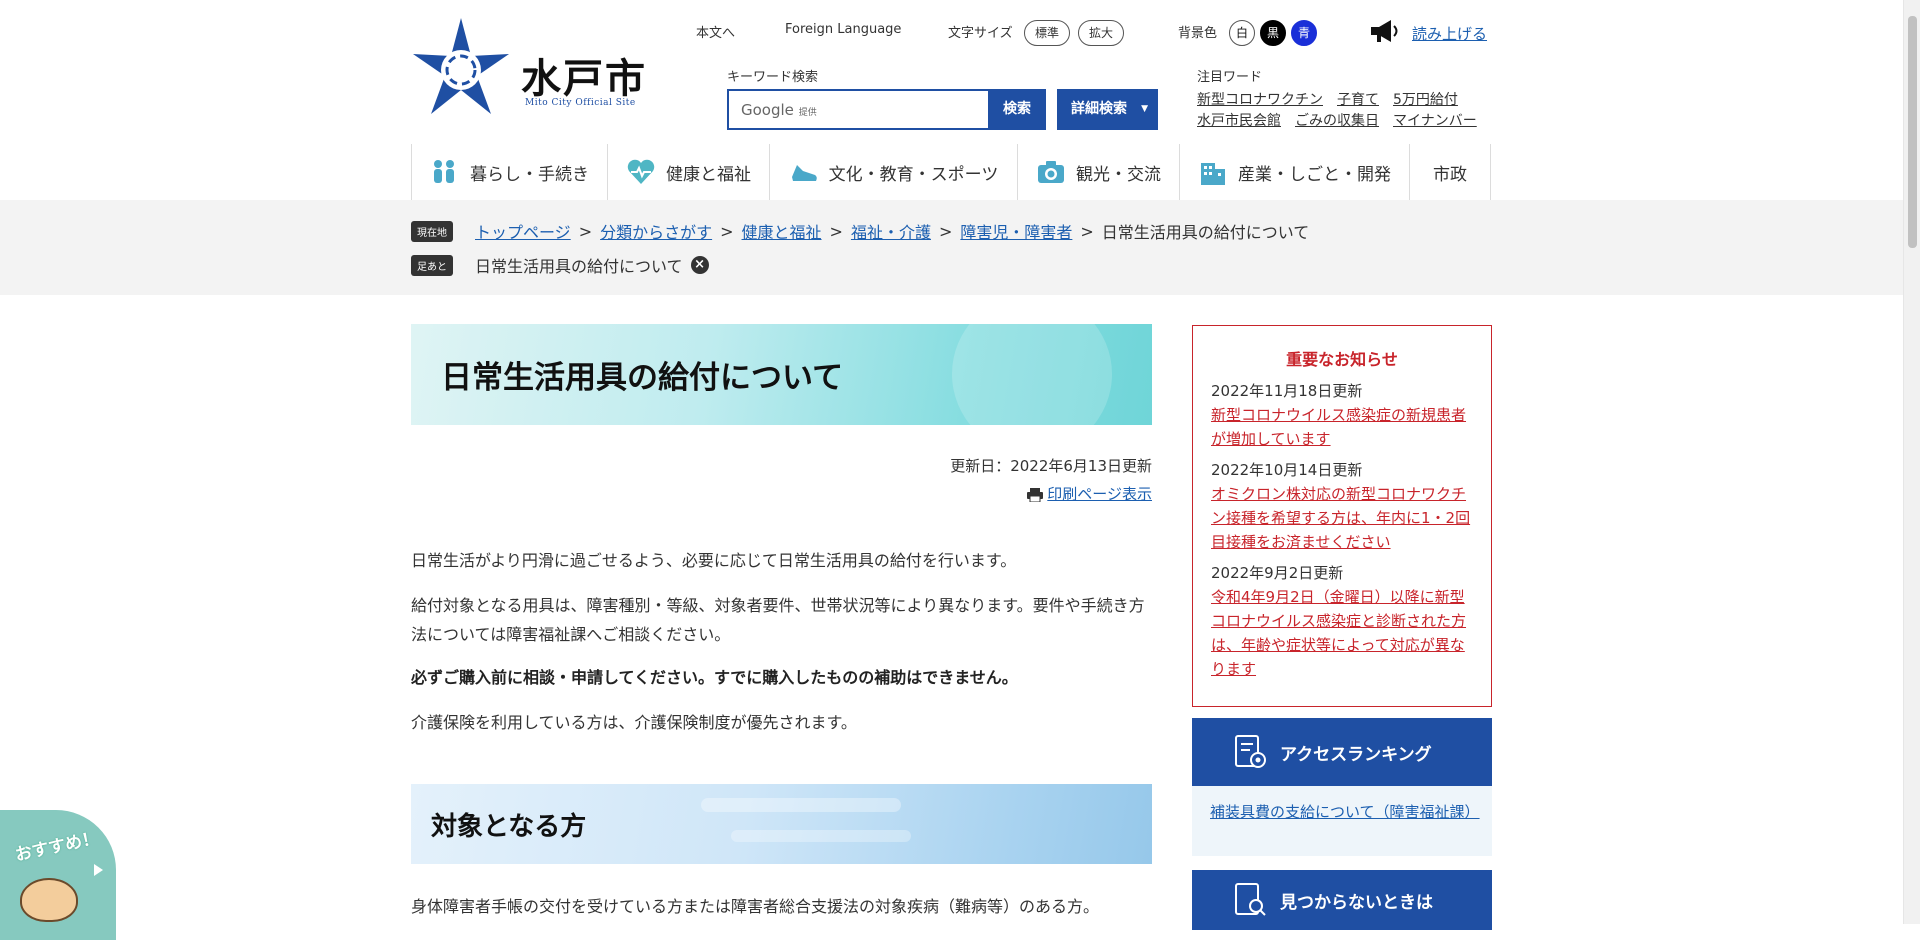  What do you see at coordinates (1345, 812) in the screenshot?
I see `ranking-link: 補装具費の支給について（障害福祉課）` at bounding box center [1345, 812].